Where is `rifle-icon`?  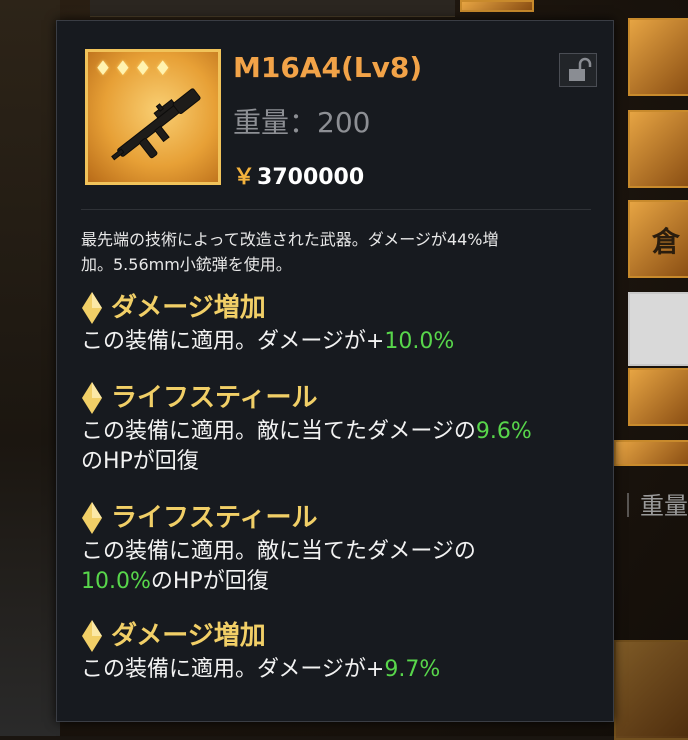 rifle-icon is located at coordinates (156, 124).